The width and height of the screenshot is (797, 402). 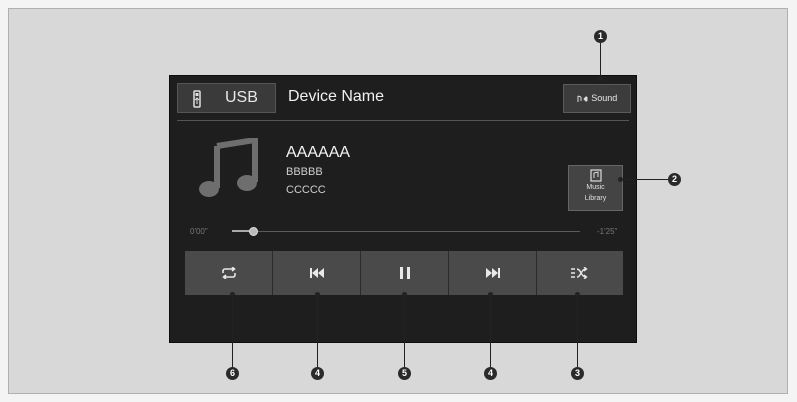 What do you see at coordinates (595, 198) in the screenshot?
I see `music-library-label-2: Library` at bounding box center [595, 198].